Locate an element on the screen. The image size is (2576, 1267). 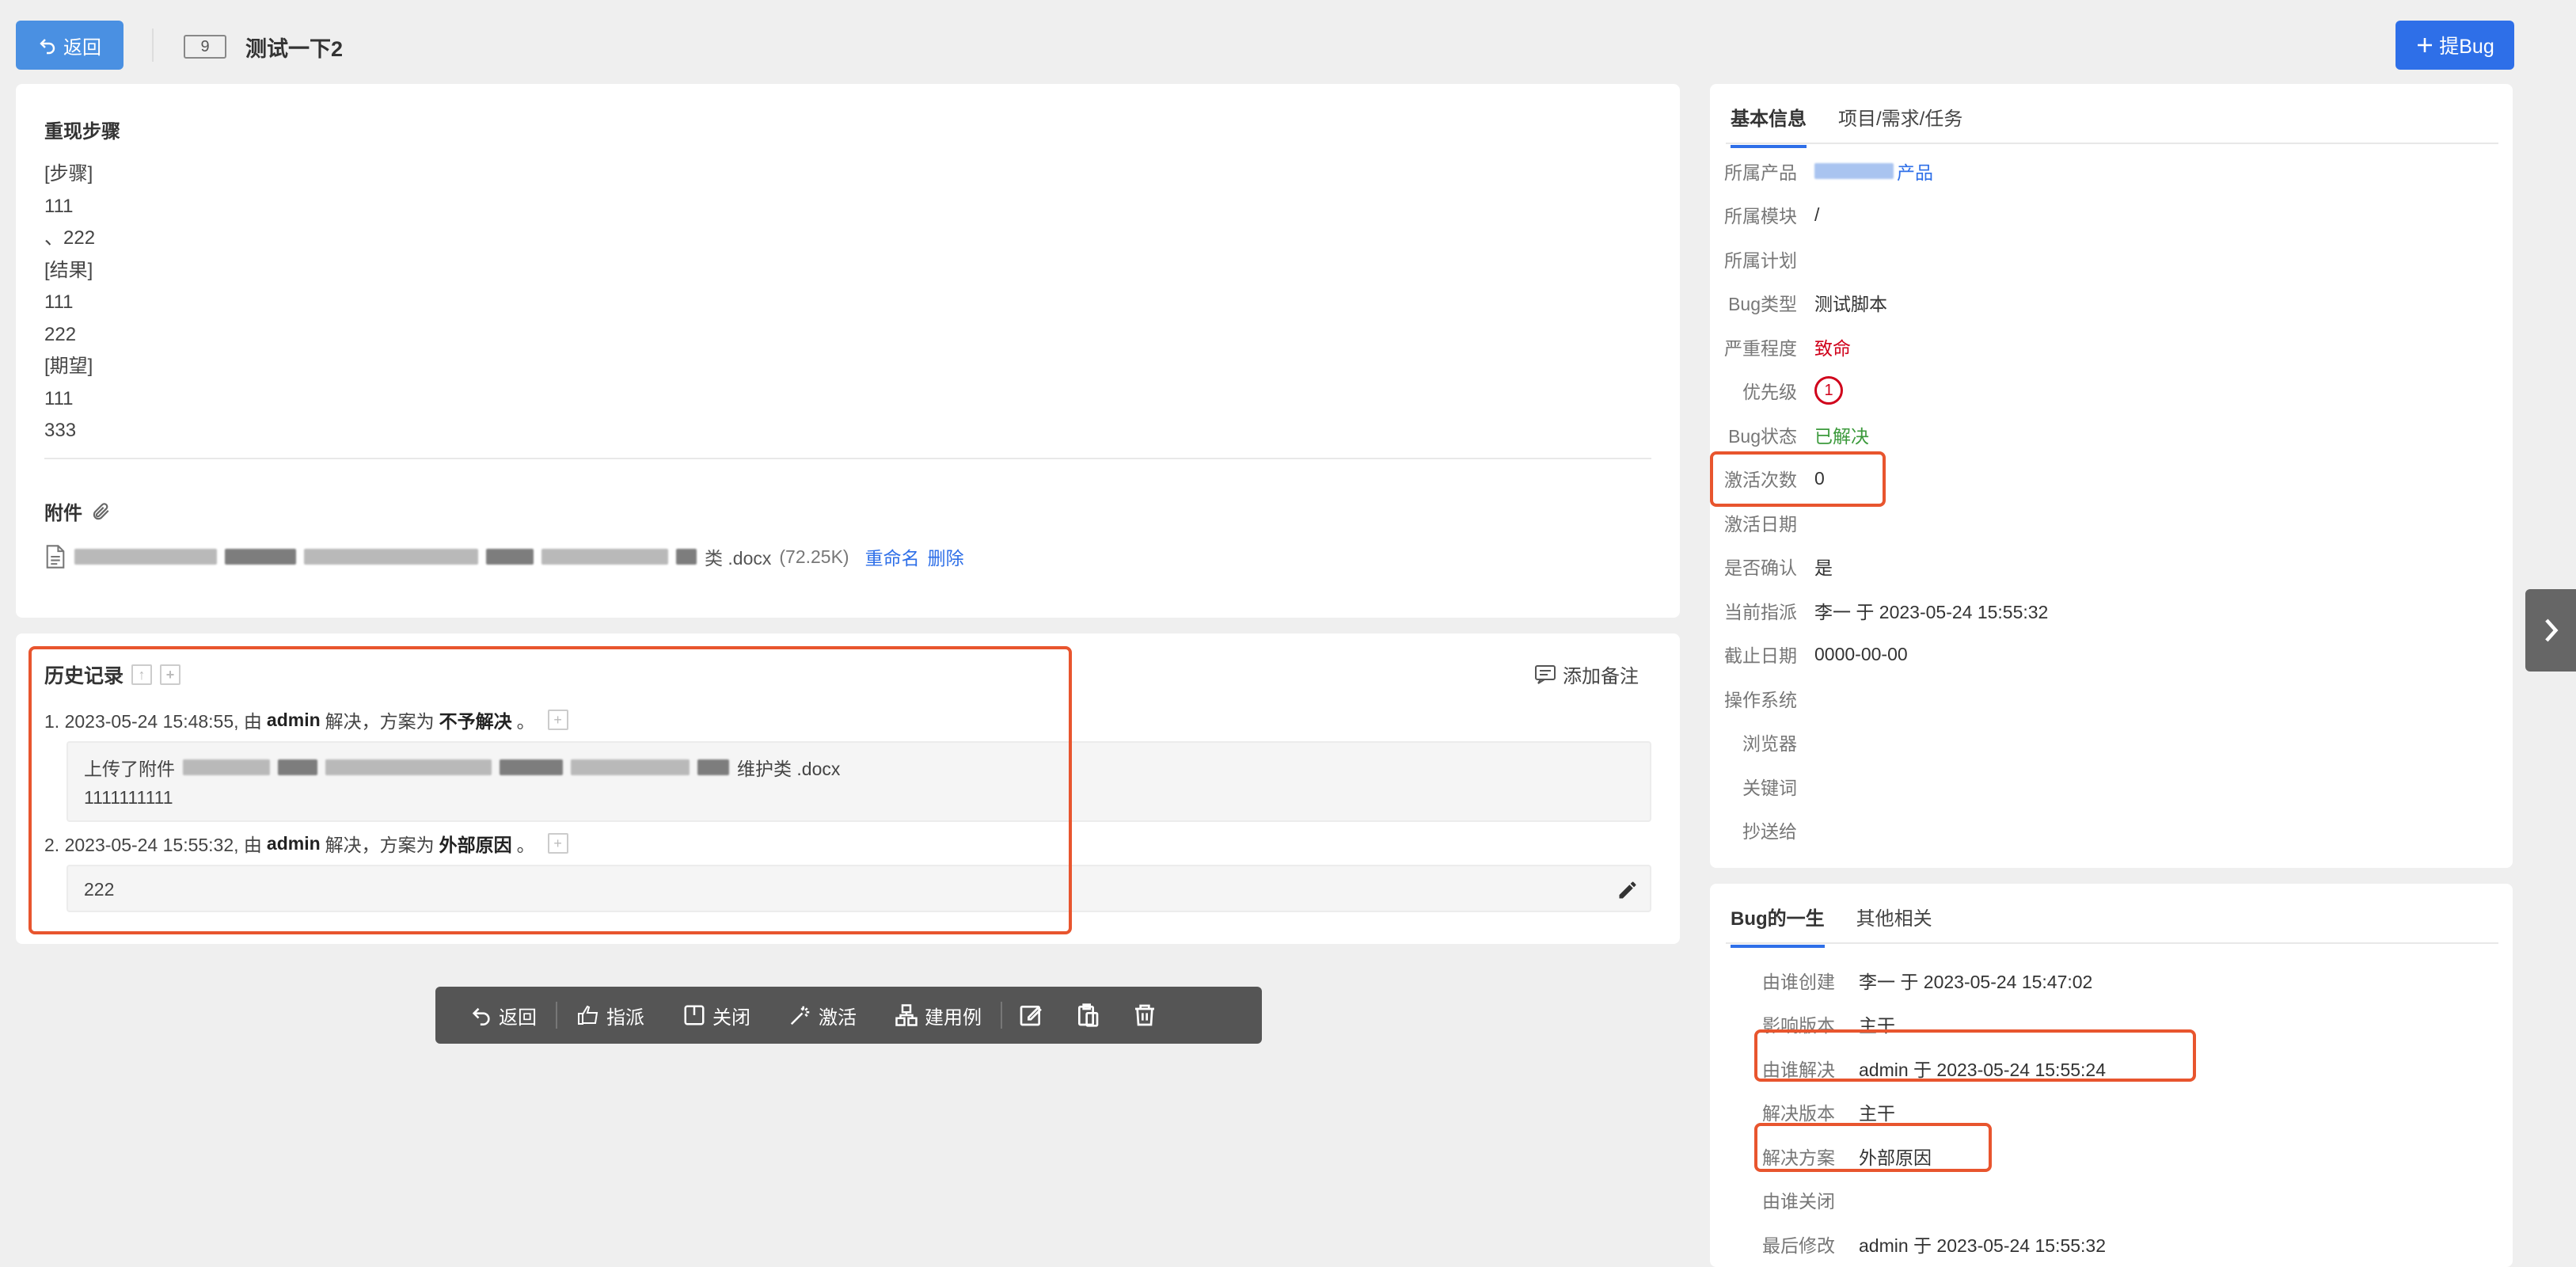
plus-icon is located at coordinates (2426, 45).